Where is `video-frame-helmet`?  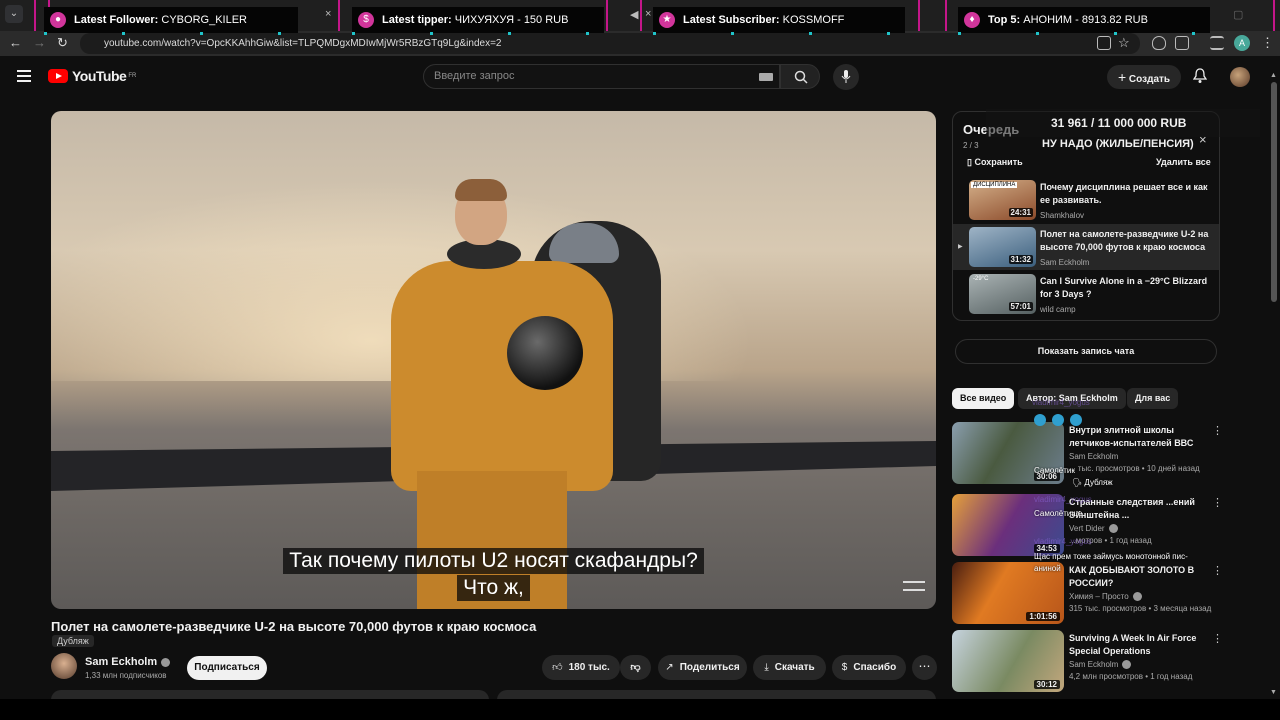 video-frame-helmet is located at coordinates (545, 353).